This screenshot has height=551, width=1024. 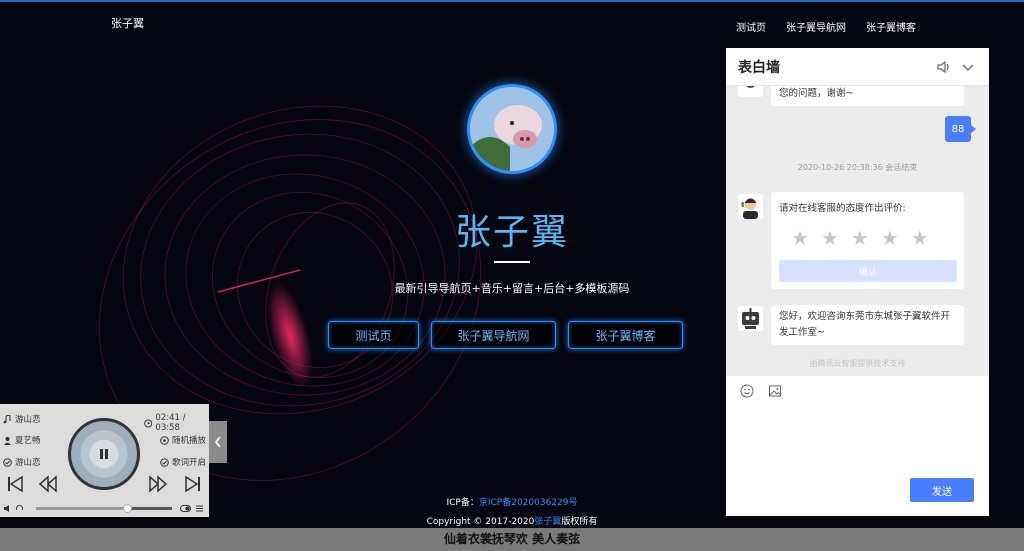 I want to click on fast-forward-icon, so click(x=158, y=484).